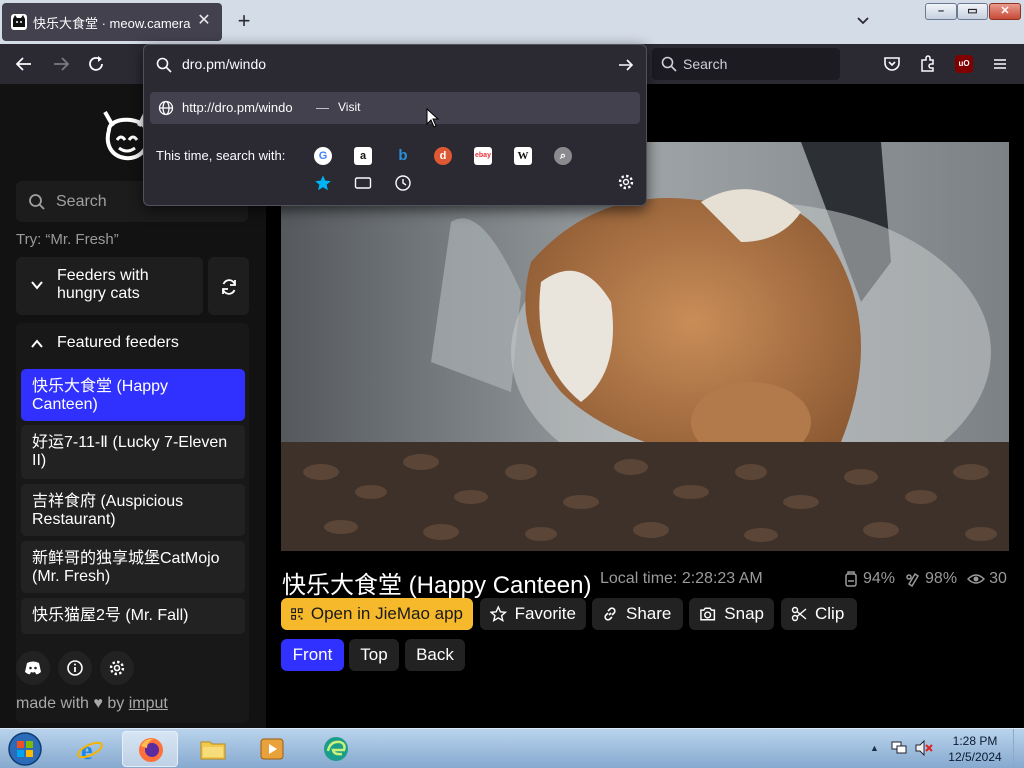  I want to click on camera-title: 快乐大食堂 (Happy Canteen), so click(437, 585).